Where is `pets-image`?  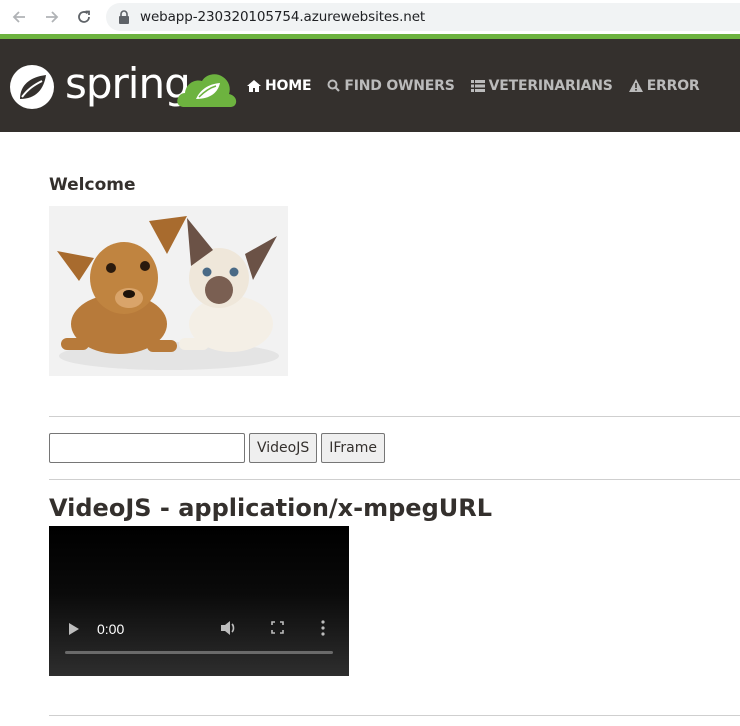
pets-image is located at coordinates (168, 291).